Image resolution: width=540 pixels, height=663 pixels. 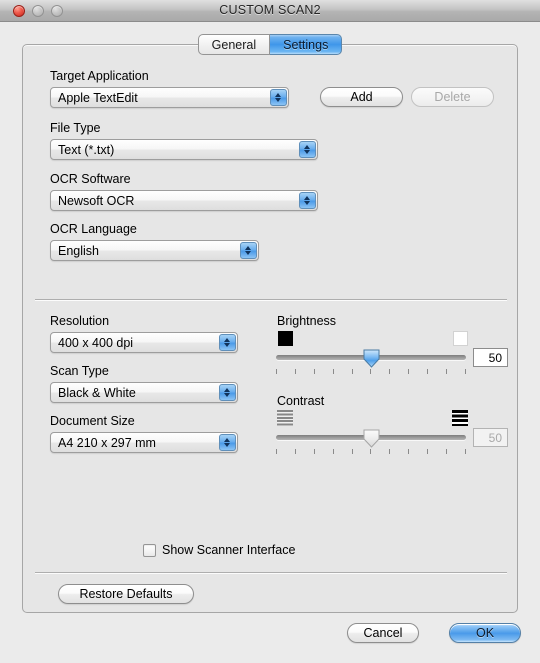 I want to click on show-scanner-interface-row: Show Scanner Interface, so click(x=219, y=550).